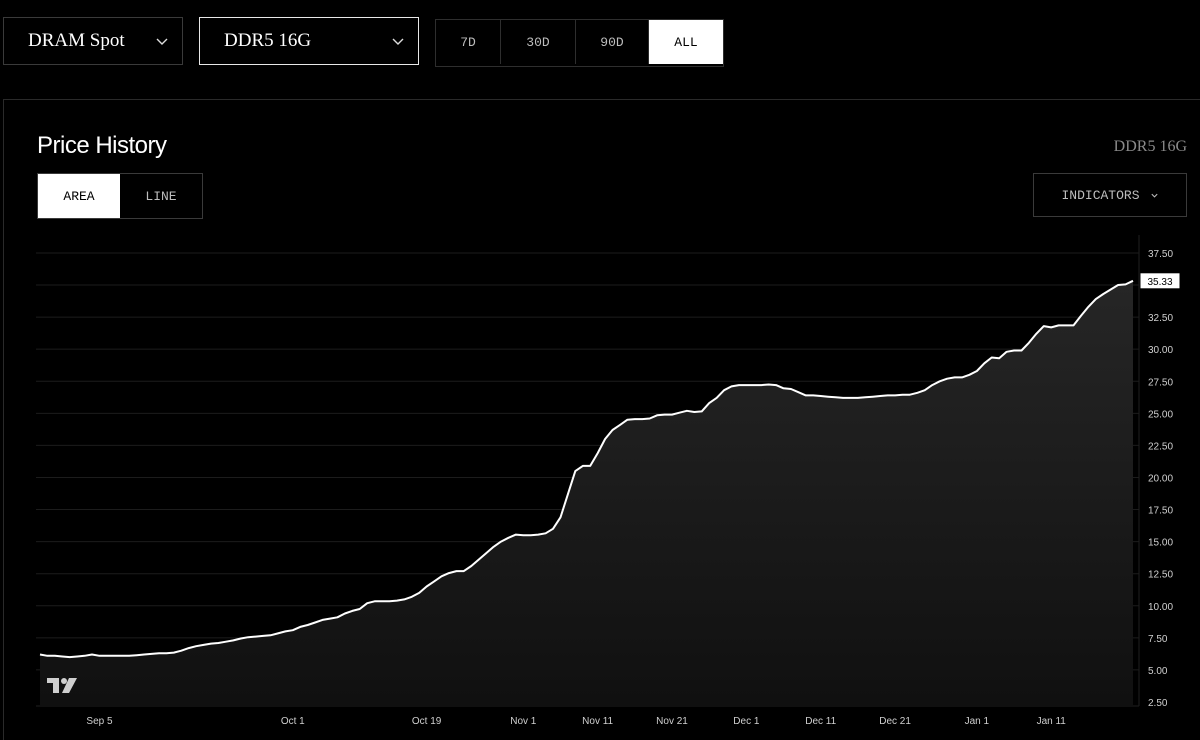 This screenshot has height=740, width=1200. Describe the element at coordinates (672, 721) in the screenshot. I see `x-tick-label: Nov 21` at that location.